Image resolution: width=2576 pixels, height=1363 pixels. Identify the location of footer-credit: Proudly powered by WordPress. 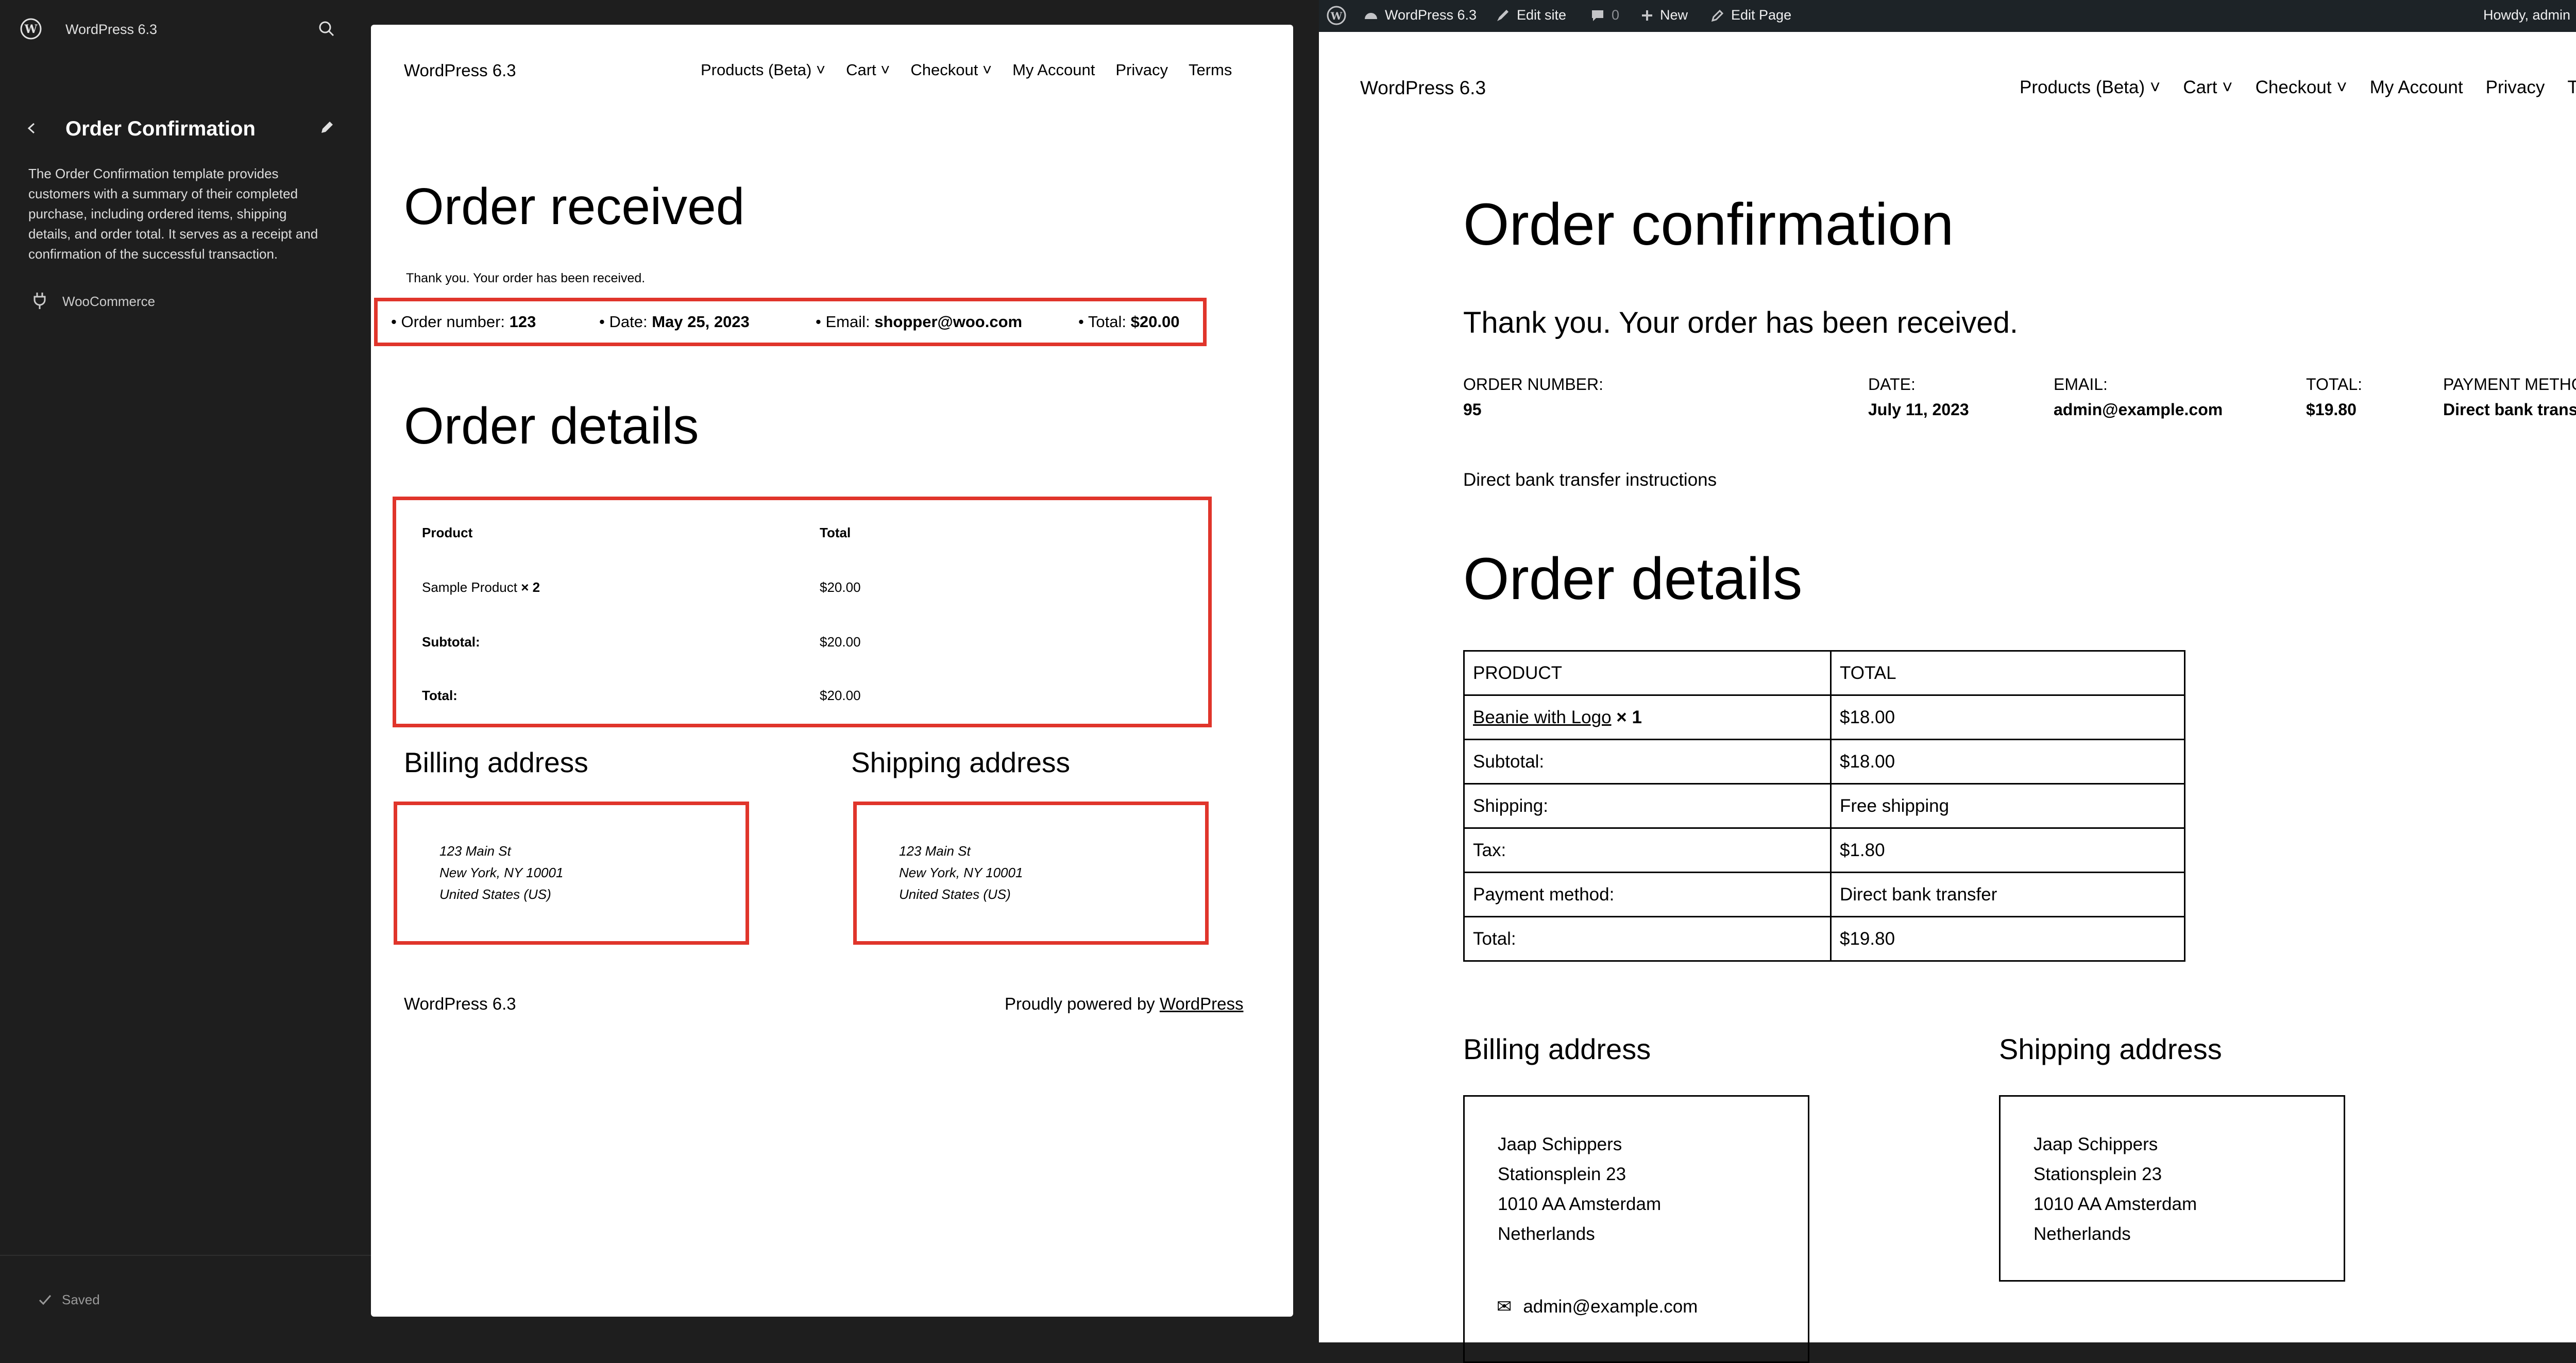
(1124, 1003).